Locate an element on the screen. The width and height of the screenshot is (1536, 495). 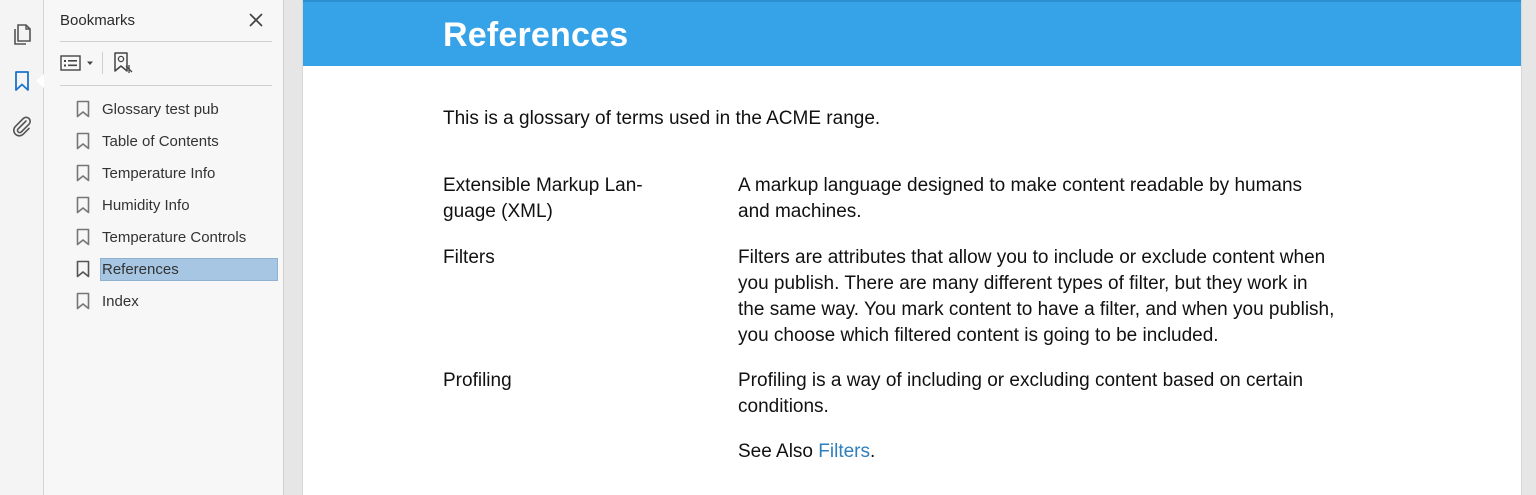
new-bookmark-icon is located at coordinates (123, 62).